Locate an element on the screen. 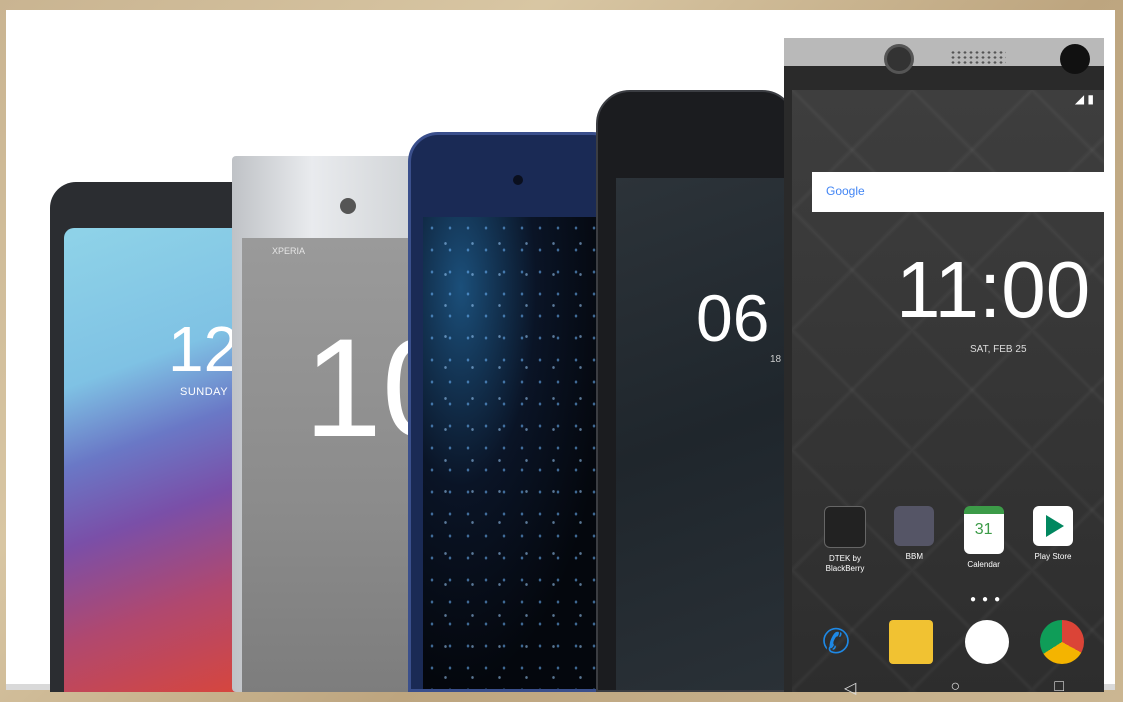  lg-lock-day: SUNDAY is located at coordinates (204, 392).